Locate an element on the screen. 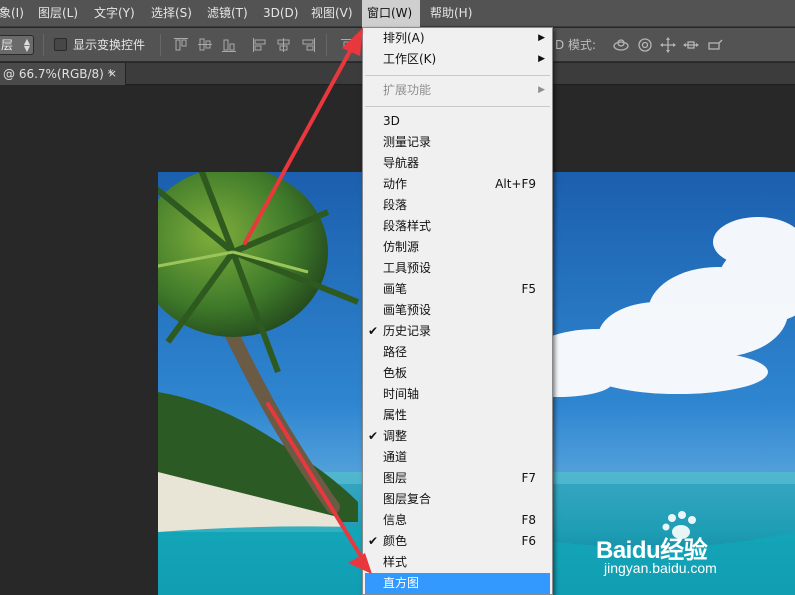  window-menu-item: ✔ 历史记录 is located at coordinates (457, 331).